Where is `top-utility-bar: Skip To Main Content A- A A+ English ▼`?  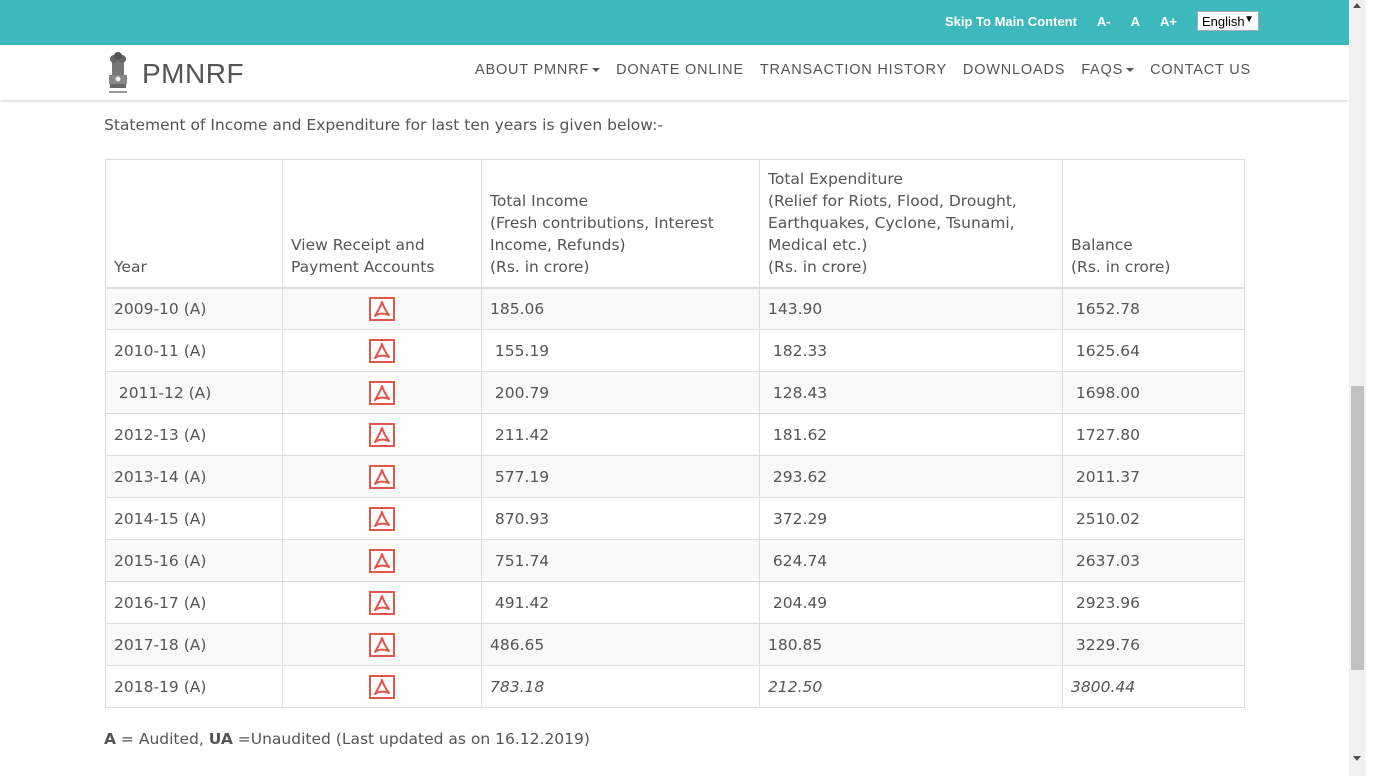 top-utility-bar: Skip To Main Content A- A A+ English ▼ is located at coordinates (674, 22).